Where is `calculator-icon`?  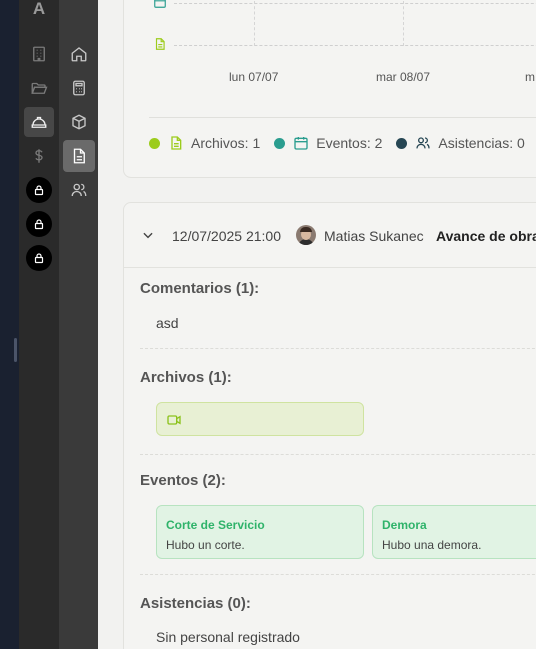
calculator-icon is located at coordinates (79, 88).